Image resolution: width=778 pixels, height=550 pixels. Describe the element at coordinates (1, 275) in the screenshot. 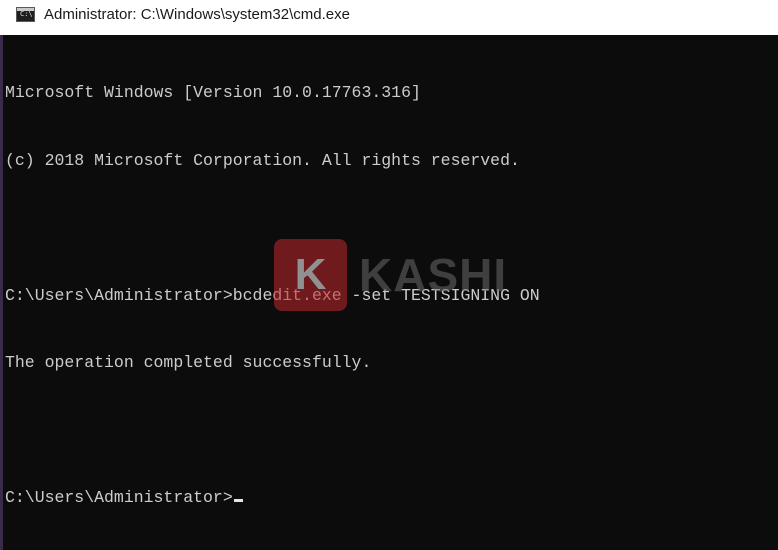

I see `window-left-edge` at that location.